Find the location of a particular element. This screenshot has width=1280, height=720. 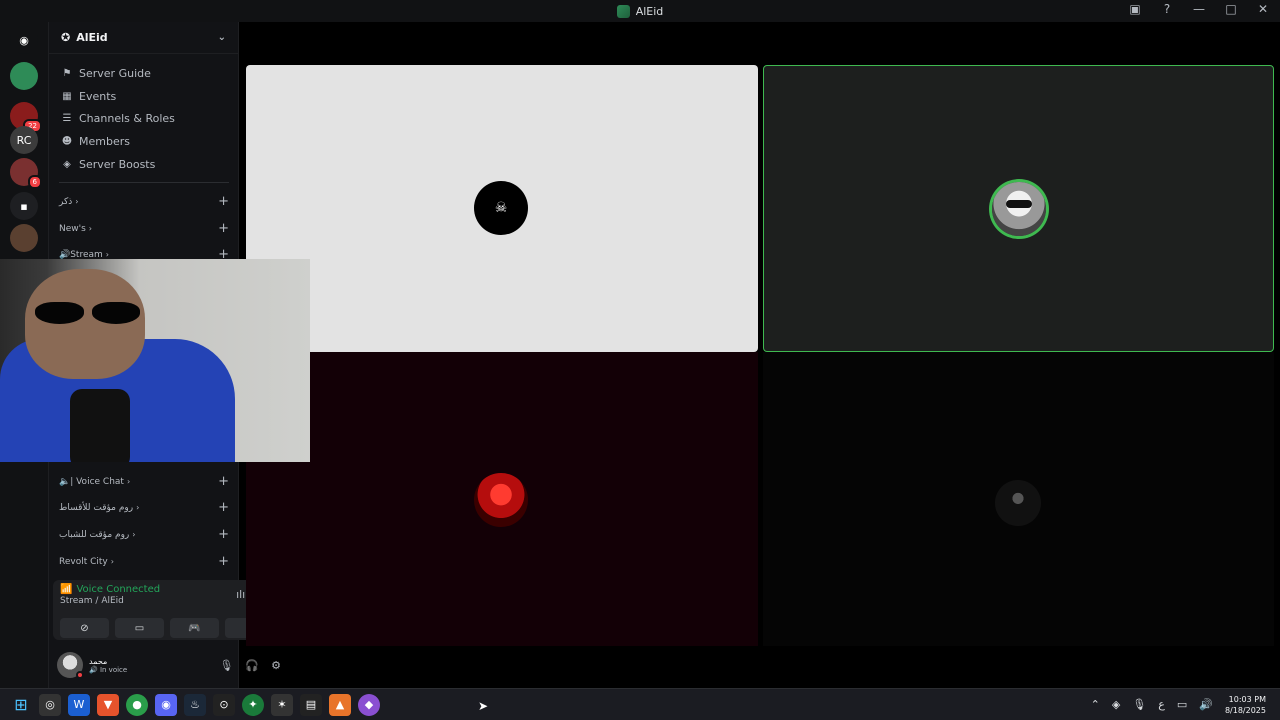

channel-category: Revolt City › + is located at coordinates (144, 561).